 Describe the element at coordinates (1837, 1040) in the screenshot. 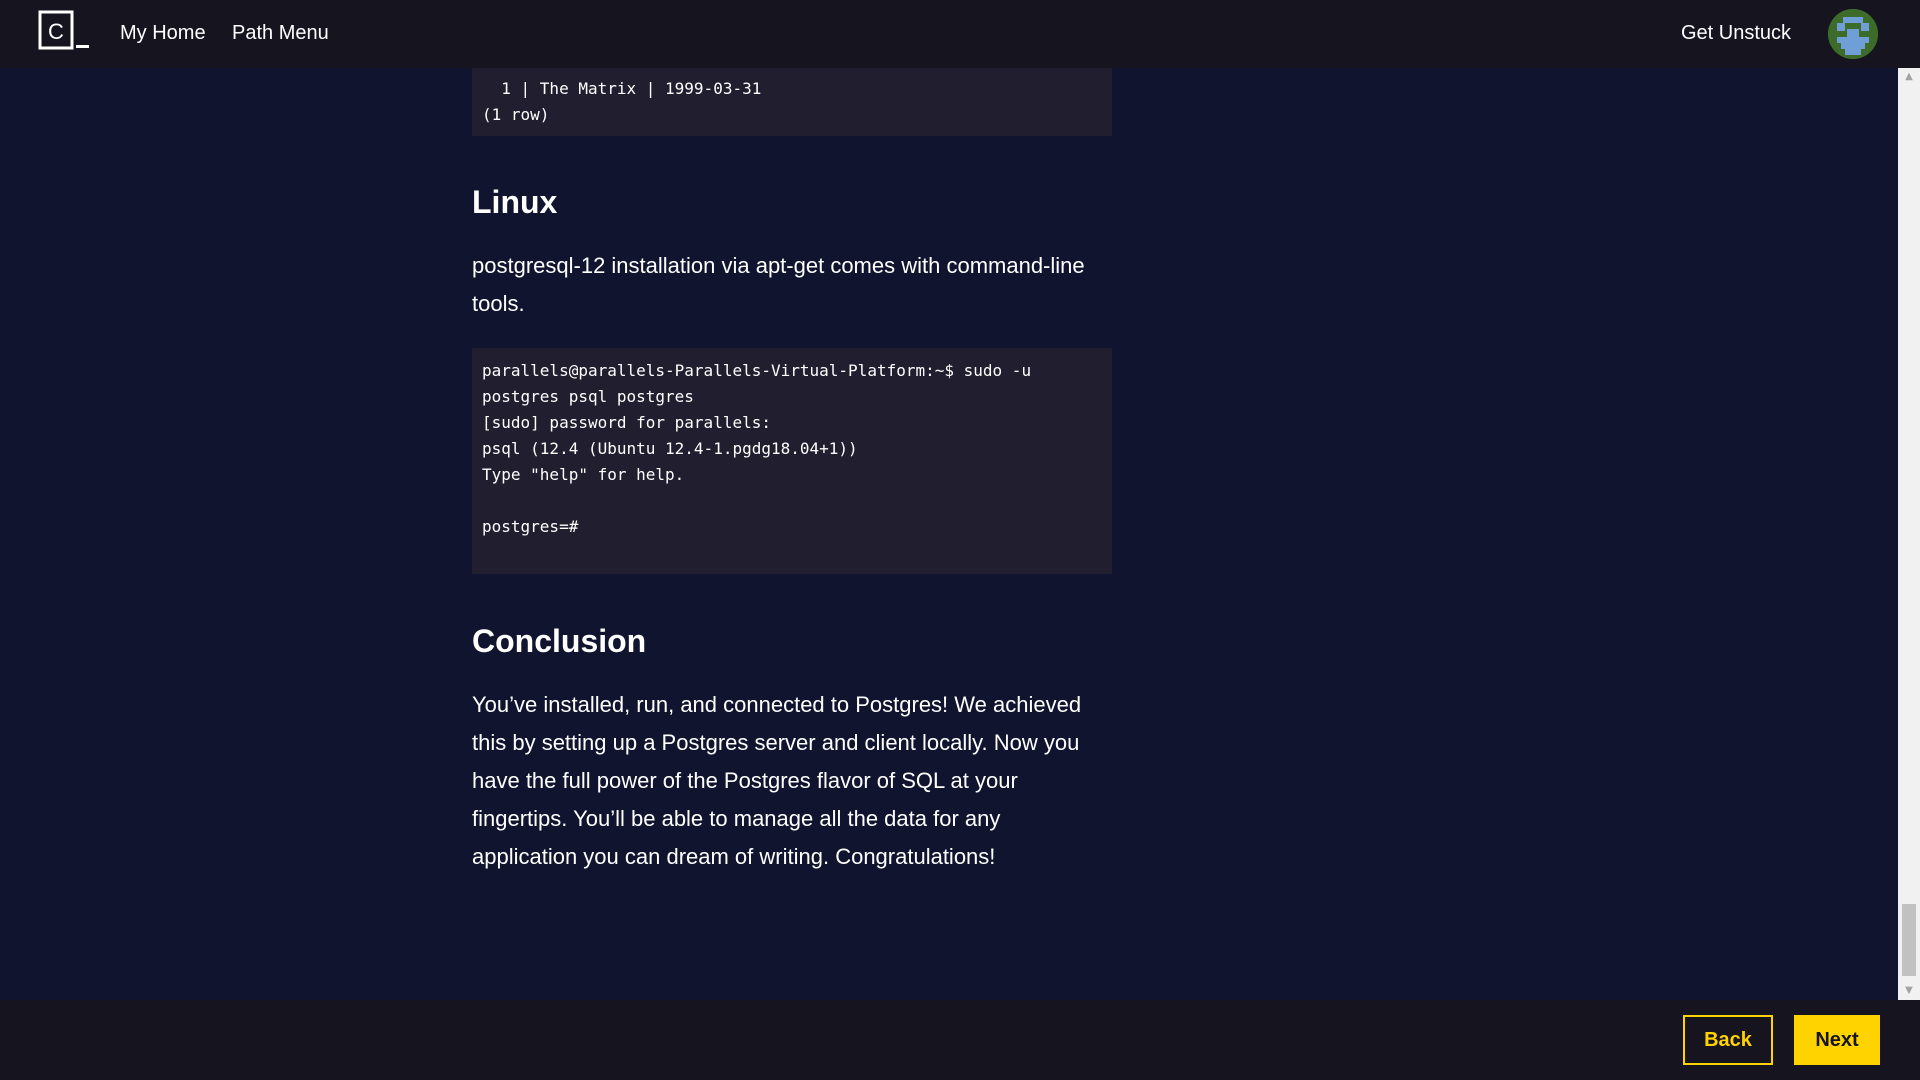

I see `next-button: Next` at that location.